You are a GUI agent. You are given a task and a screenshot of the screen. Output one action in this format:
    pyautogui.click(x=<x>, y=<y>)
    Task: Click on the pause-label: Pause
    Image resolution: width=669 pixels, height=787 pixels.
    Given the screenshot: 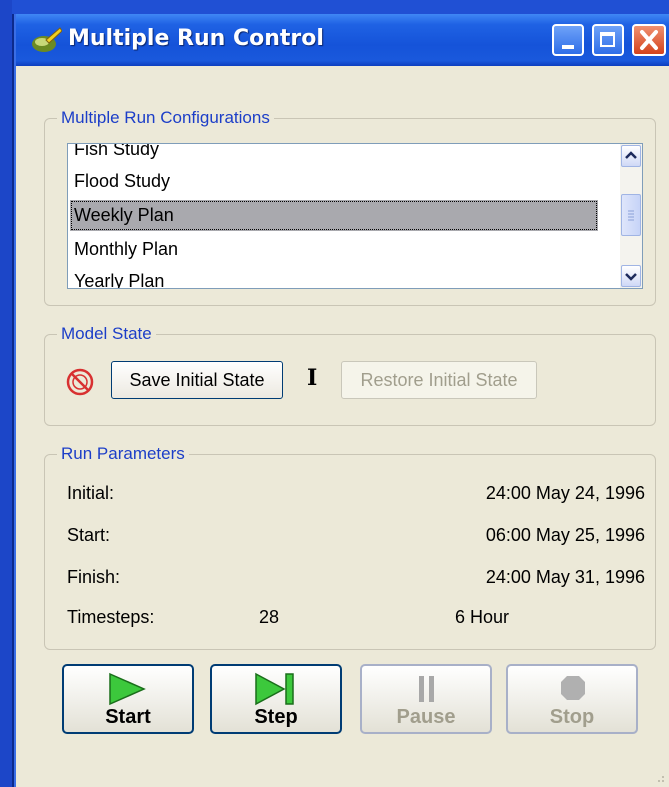 What is the action you would take?
    pyautogui.click(x=426, y=717)
    